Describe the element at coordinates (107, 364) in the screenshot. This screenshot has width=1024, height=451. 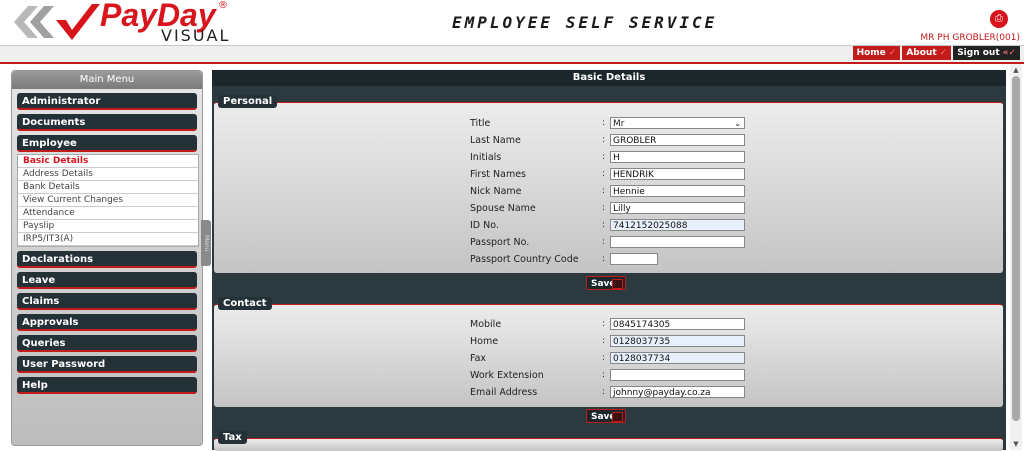
I see `sidebar-item-user-password: User Password` at that location.